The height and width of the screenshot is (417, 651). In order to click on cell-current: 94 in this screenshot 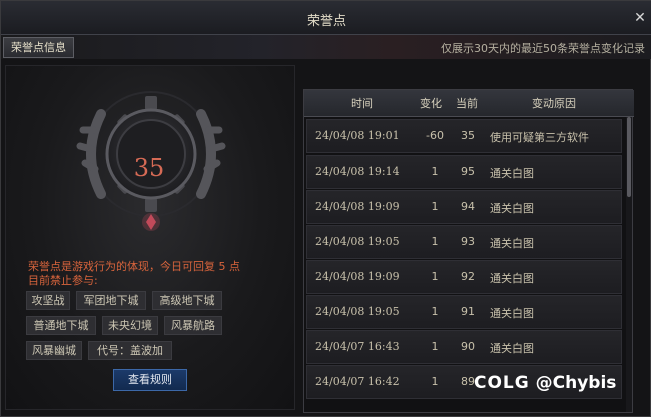, I will do `click(468, 206)`.